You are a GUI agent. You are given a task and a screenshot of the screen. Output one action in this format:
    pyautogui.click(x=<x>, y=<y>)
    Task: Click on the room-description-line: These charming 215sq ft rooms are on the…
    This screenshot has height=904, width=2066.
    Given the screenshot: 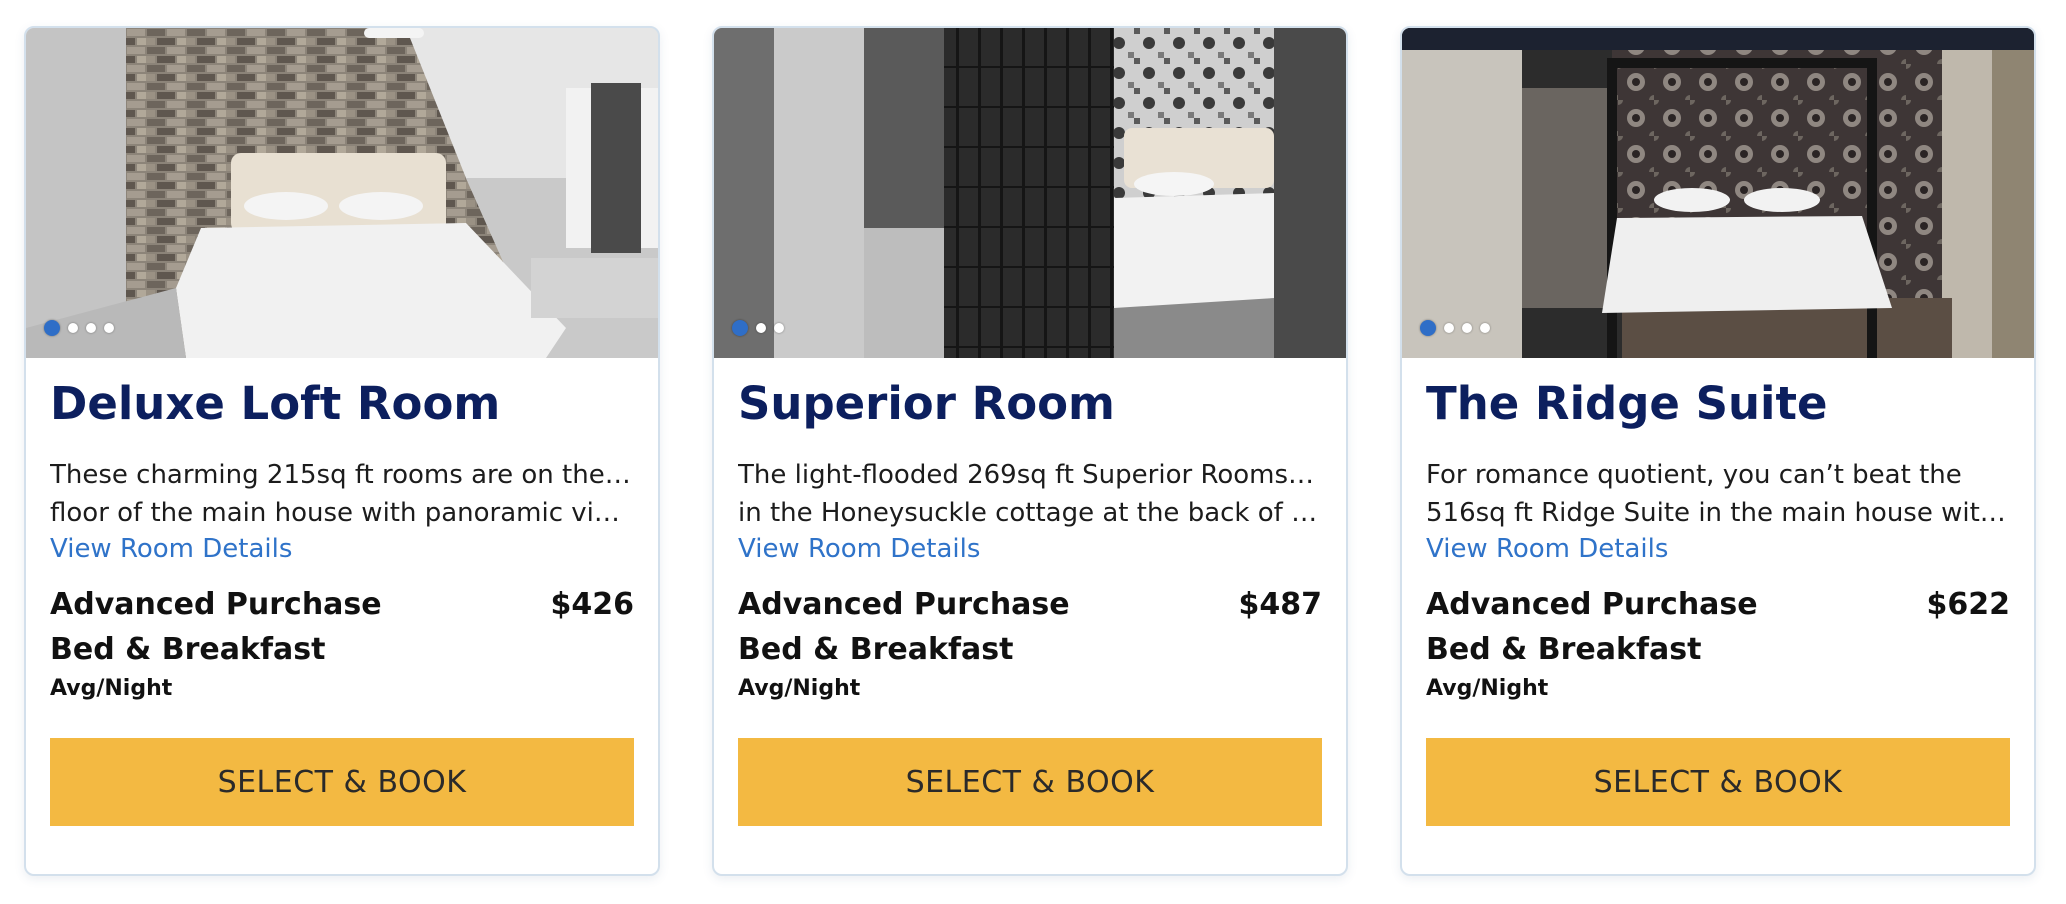 What is the action you would take?
    pyautogui.click(x=342, y=475)
    